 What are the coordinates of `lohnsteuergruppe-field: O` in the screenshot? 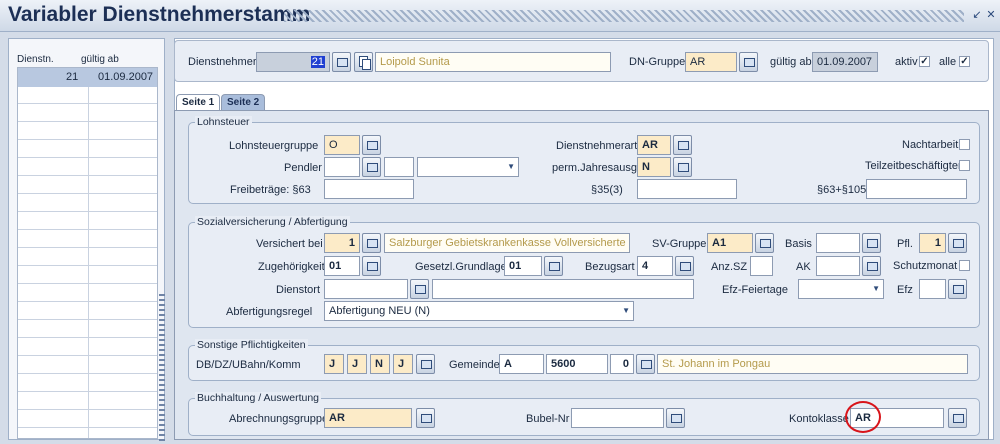 It's located at (342, 145).